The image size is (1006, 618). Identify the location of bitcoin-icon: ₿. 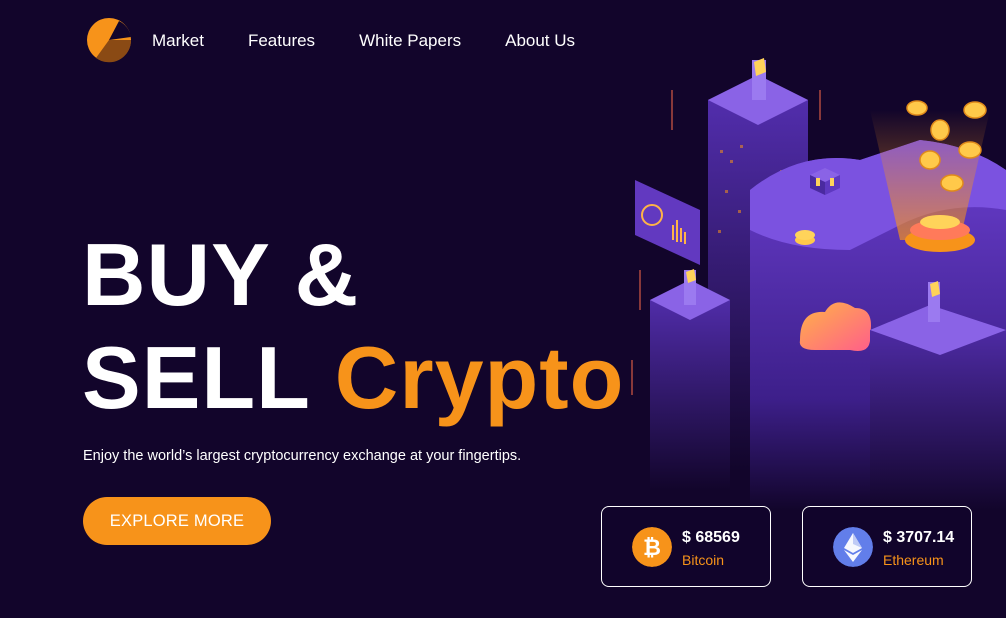
(652, 547).